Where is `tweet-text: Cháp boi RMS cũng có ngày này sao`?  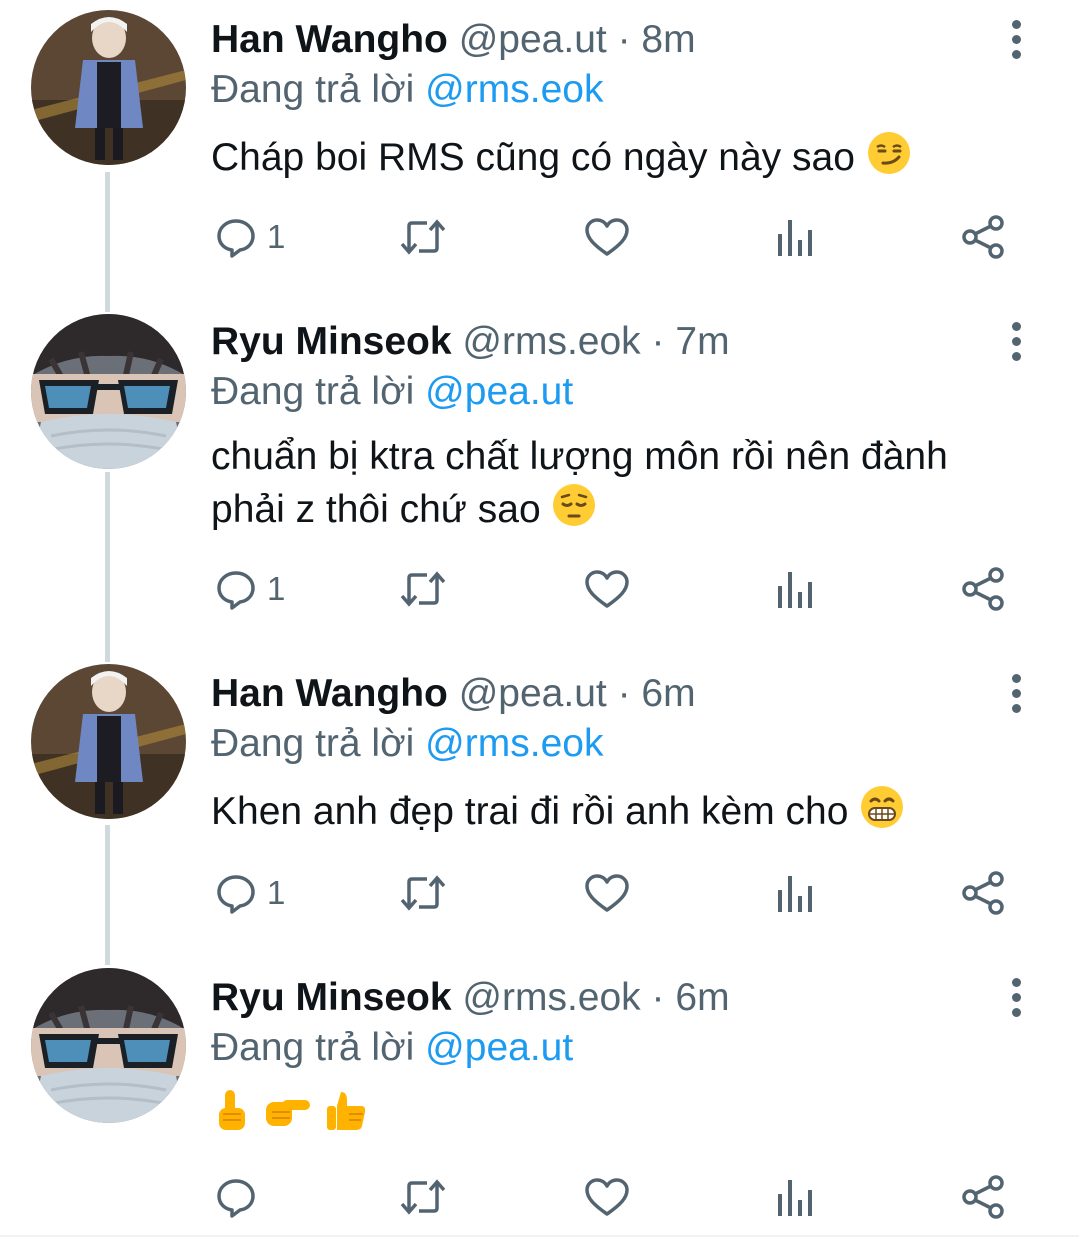 tweet-text: Cháp boi RMS cũng có ngày này sao is located at coordinates (626, 159).